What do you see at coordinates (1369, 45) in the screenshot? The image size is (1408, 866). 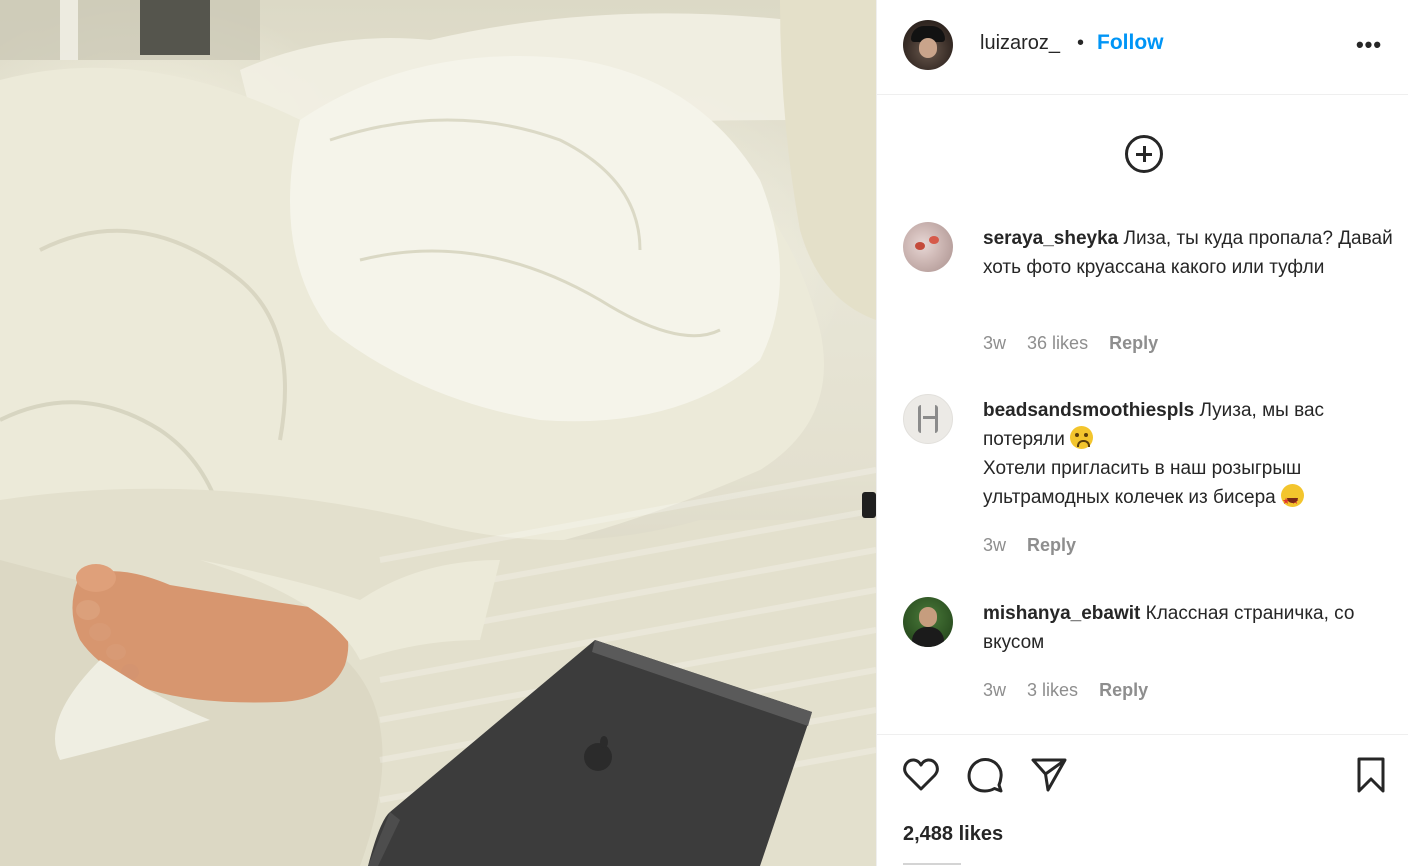 I see `more-options-icon: •••` at bounding box center [1369, 45].